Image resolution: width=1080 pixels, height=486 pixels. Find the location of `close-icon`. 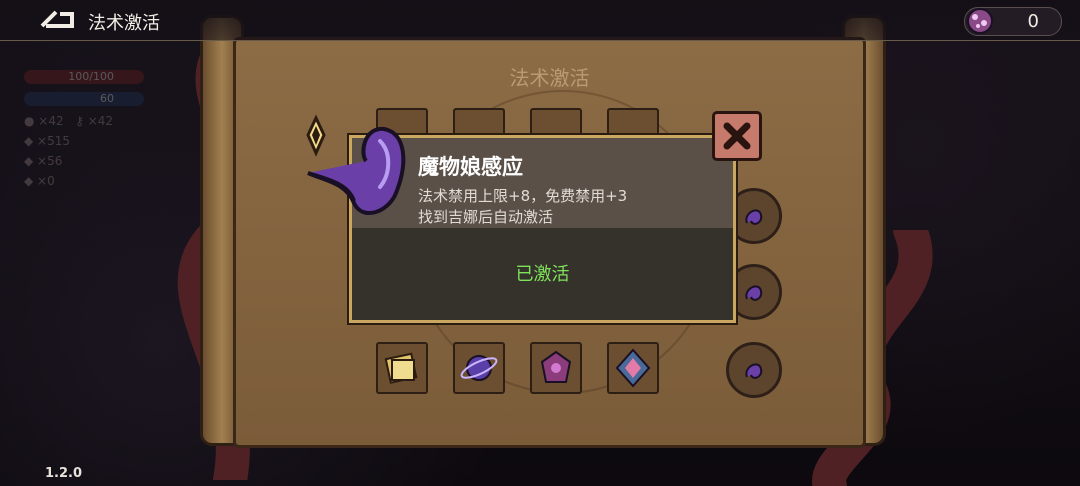

close-icon is located at coordinates (737, 136).